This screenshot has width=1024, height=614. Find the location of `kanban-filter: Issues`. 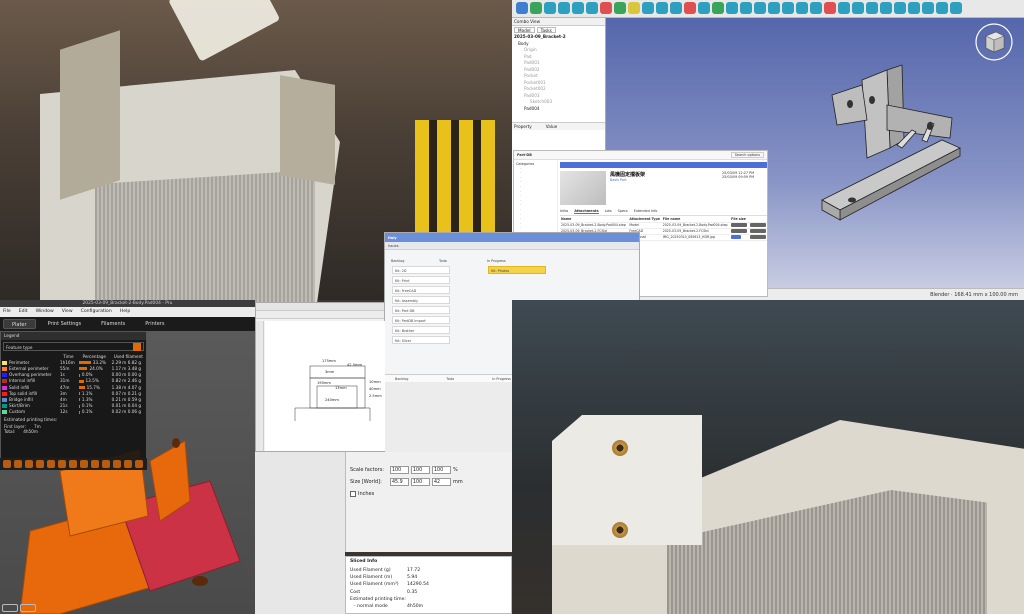

kanban-filter: Issues is located at coordinates (393, 246).